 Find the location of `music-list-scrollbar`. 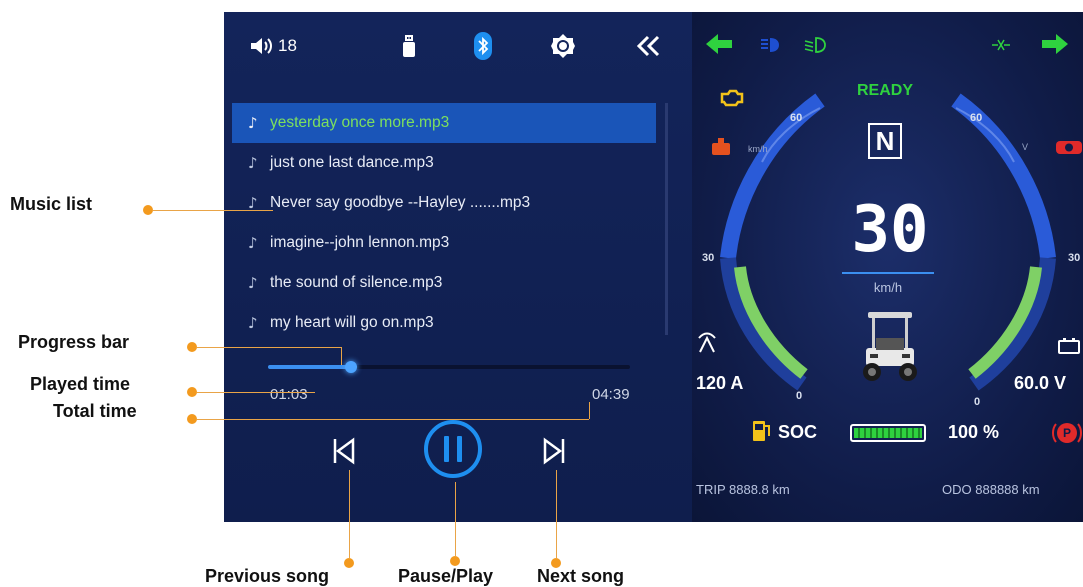

music-list-scrollbar is located at coordinates (666, 219).